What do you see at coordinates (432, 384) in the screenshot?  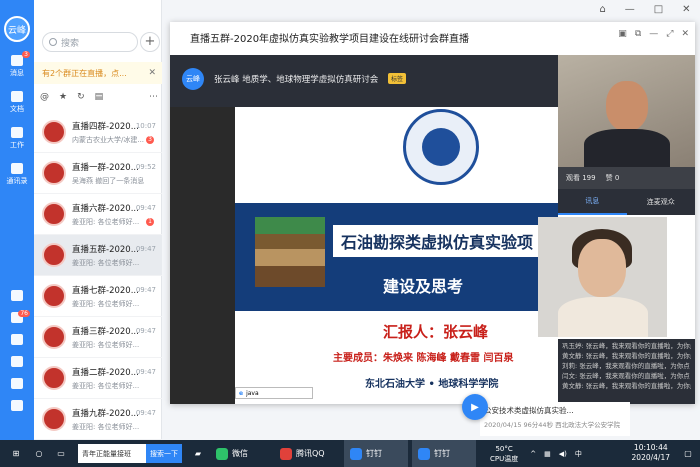 I see `slide-university: 东北石油大学 • 地球科学学院` at bounding box center [432, 384].